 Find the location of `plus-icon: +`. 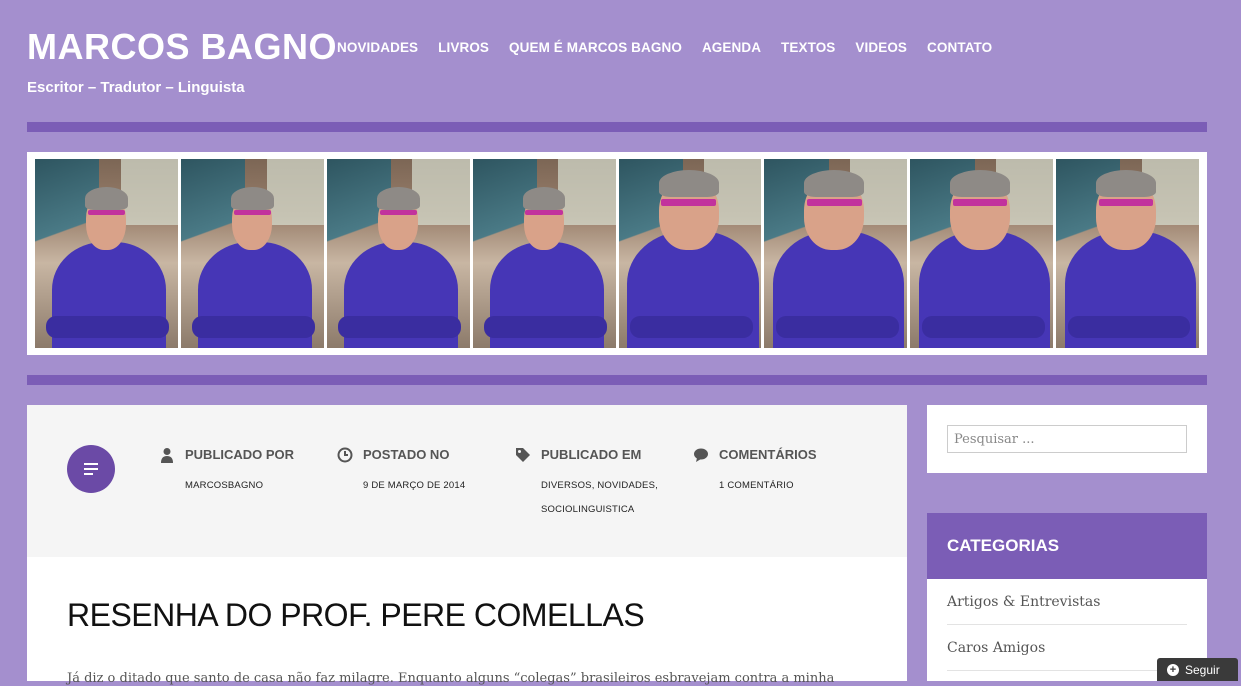

plus-icon: + is located at coordinates (1173, 669).